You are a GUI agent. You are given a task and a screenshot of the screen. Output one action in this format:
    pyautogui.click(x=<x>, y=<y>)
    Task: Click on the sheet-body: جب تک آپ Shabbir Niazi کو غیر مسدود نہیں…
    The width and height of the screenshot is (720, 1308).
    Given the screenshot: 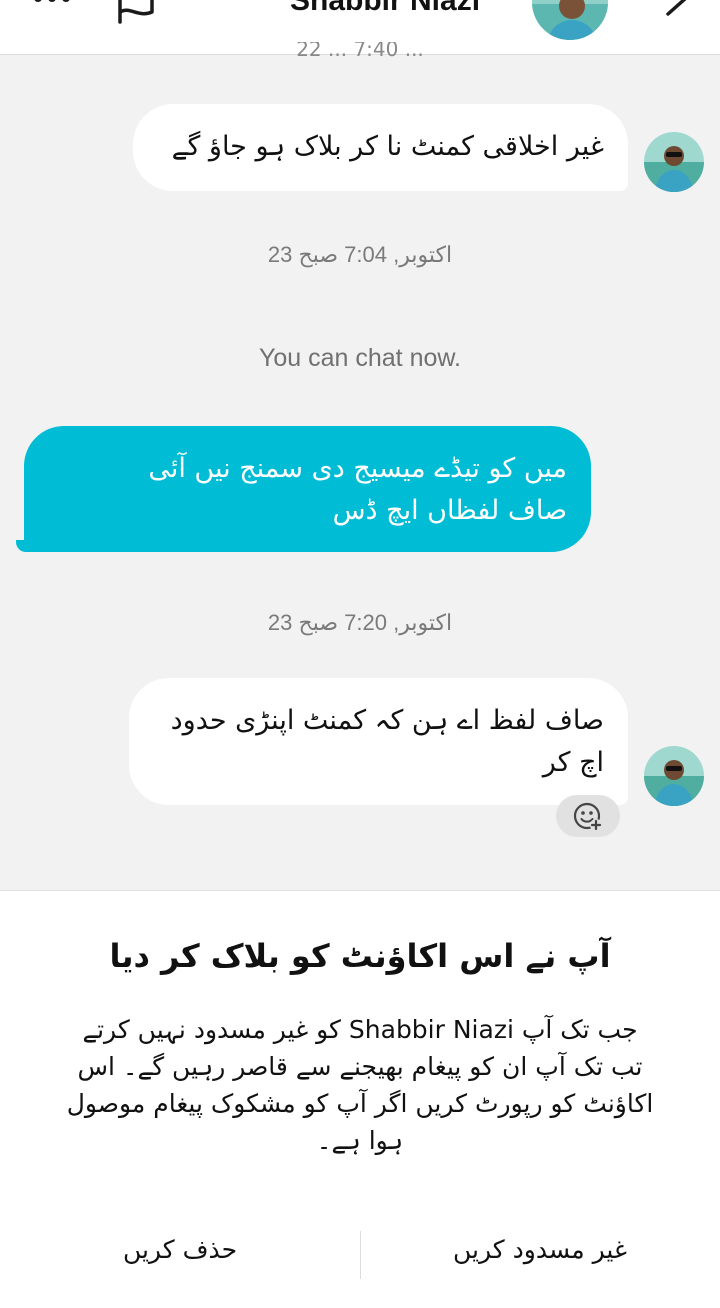 What is the action you would take?
    pyautogui.click(x=360, y=1085)
    